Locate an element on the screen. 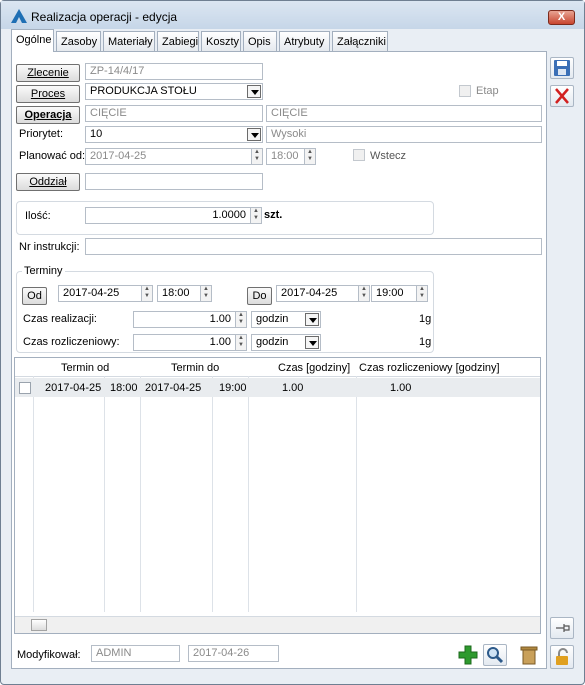 Image resolution: width=585 pixels, height=685 pixels. col-termin-do: Termin do is located at coordinates (195, 368).